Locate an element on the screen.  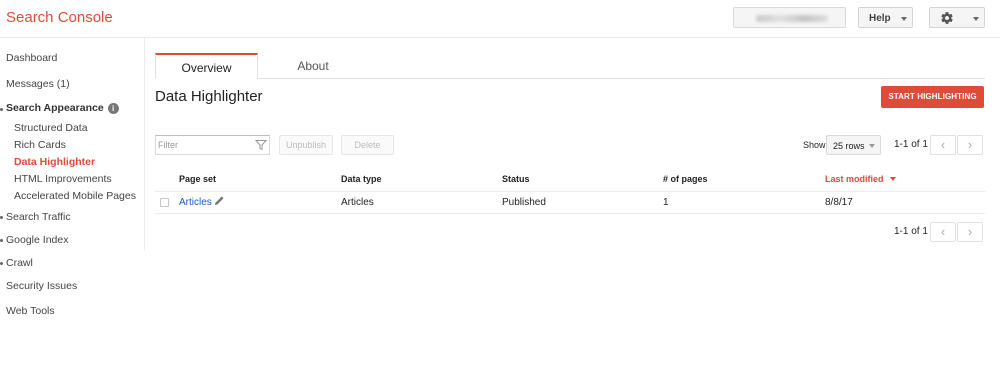
pagination-range-bottom: 1-1 of 1 is located at coordinates (911, 231).